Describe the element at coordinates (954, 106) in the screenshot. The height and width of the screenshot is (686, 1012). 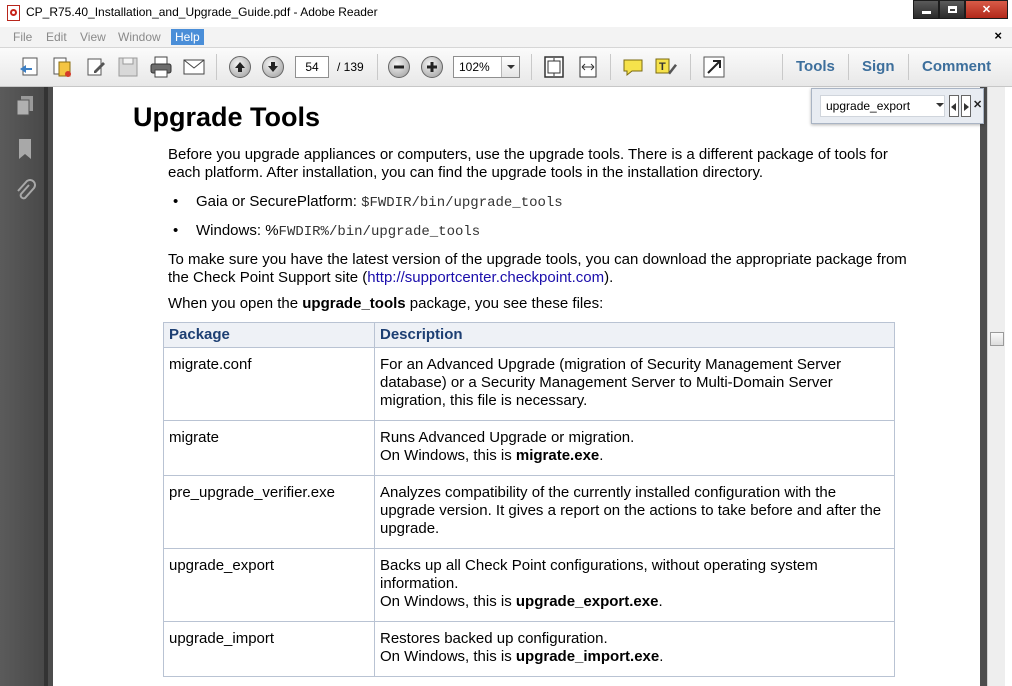
I see `find-previous-button` at that location.